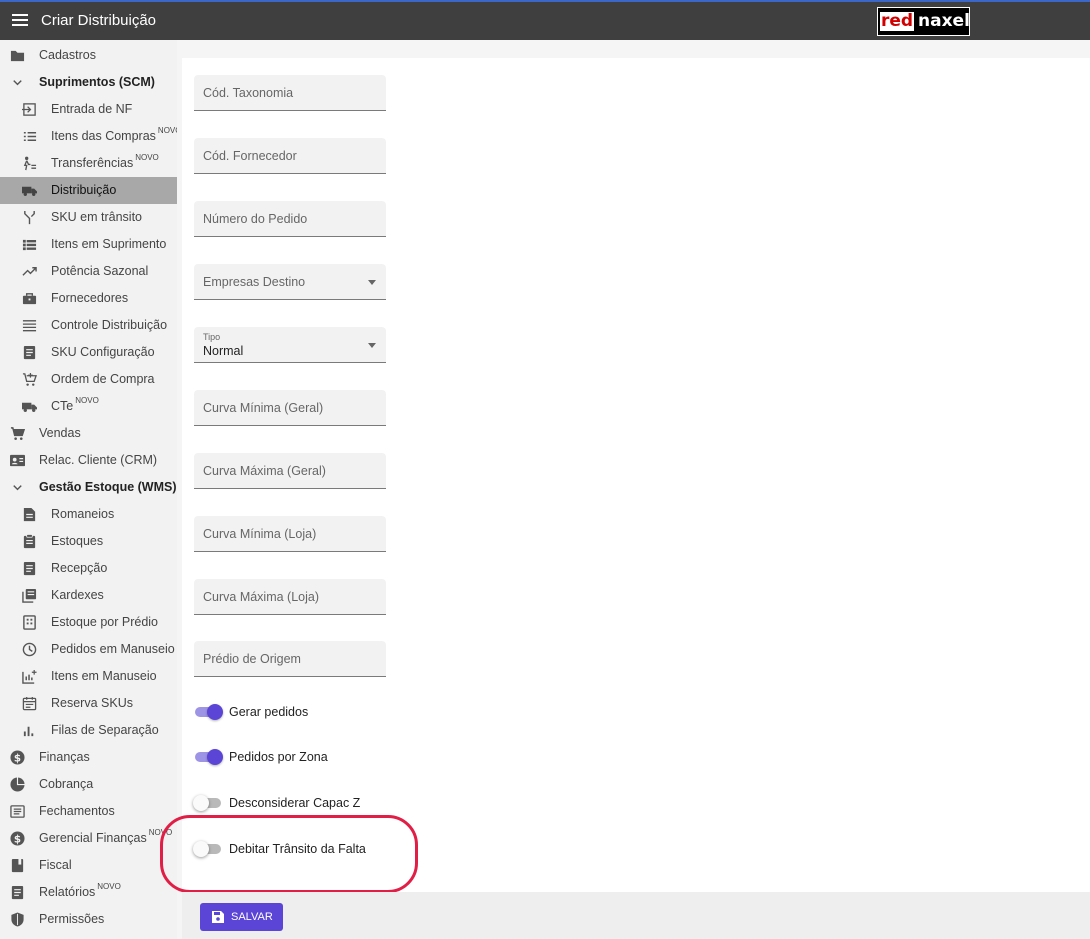 The width and height of the screenshot is (1090, 939). I want to click on sidebar-item-financas: $ Finanças, so click(88, 757).